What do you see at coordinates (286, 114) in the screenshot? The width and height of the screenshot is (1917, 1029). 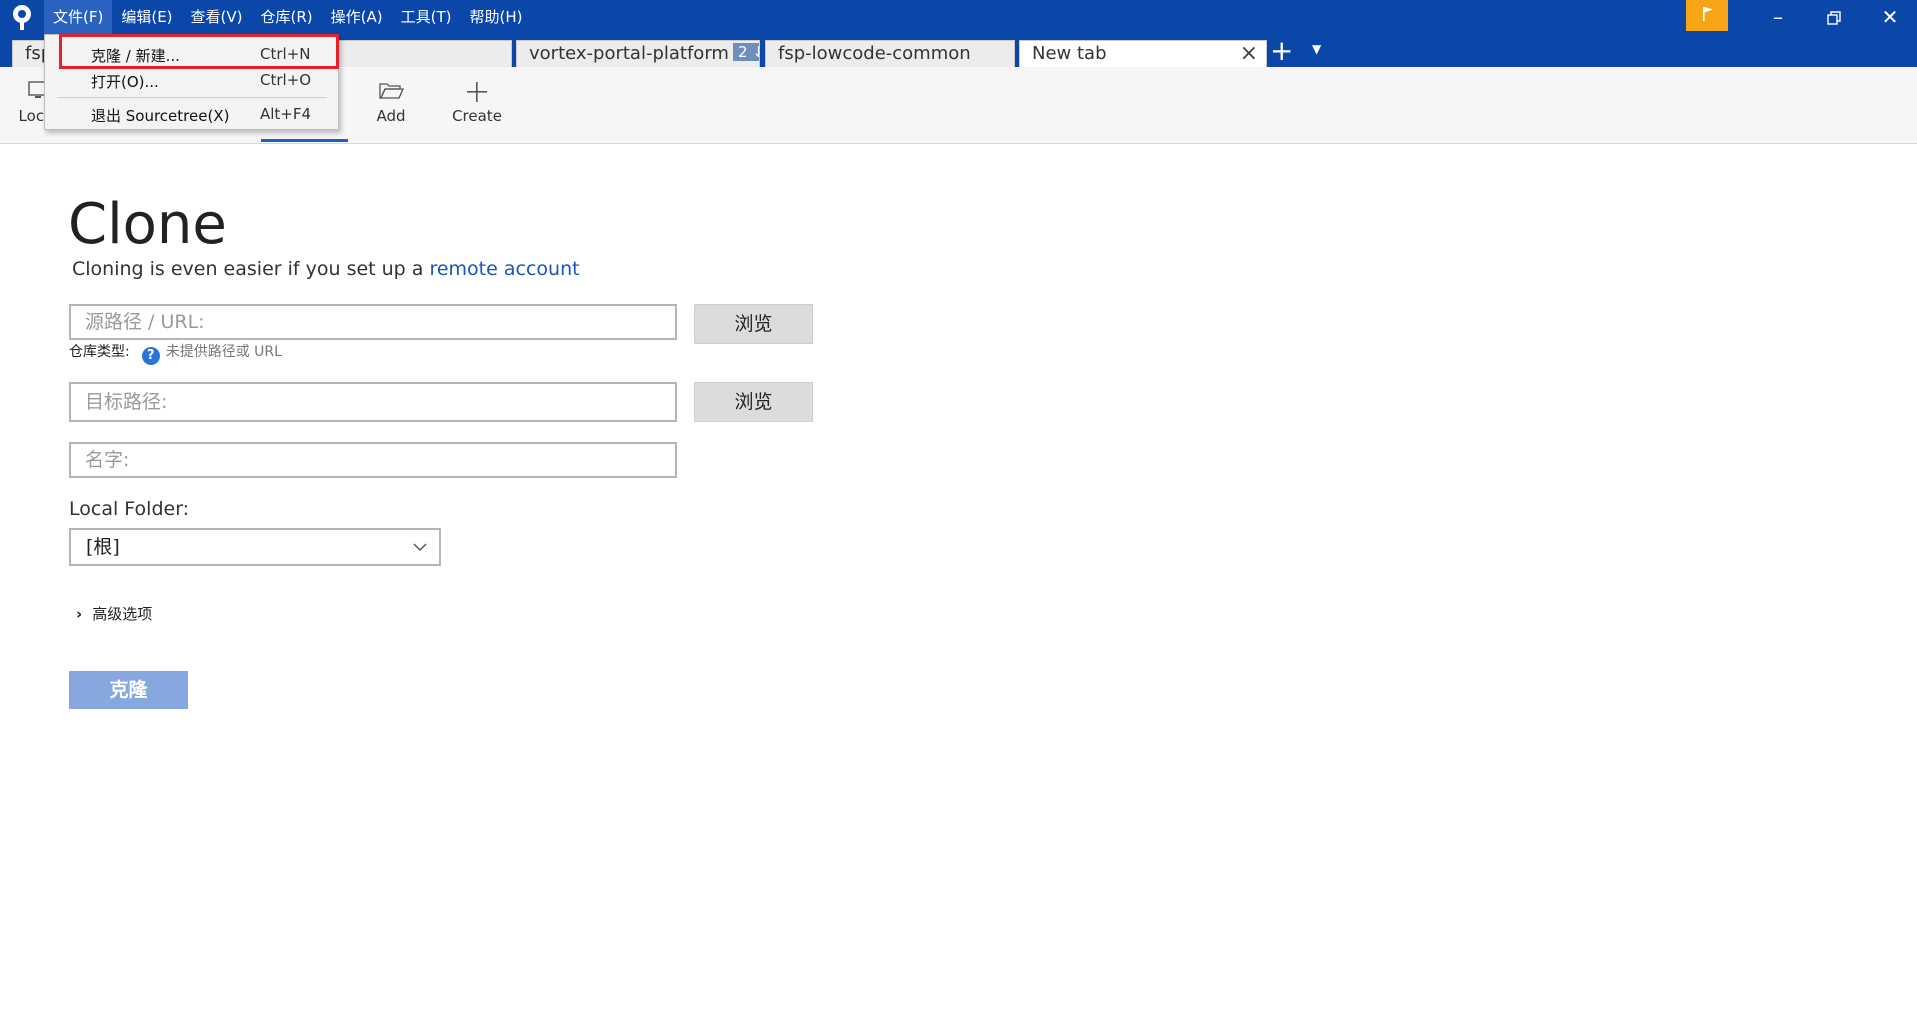 I see `menu-item-shortcut: Alt+F4` at bounding box center [286, 114].